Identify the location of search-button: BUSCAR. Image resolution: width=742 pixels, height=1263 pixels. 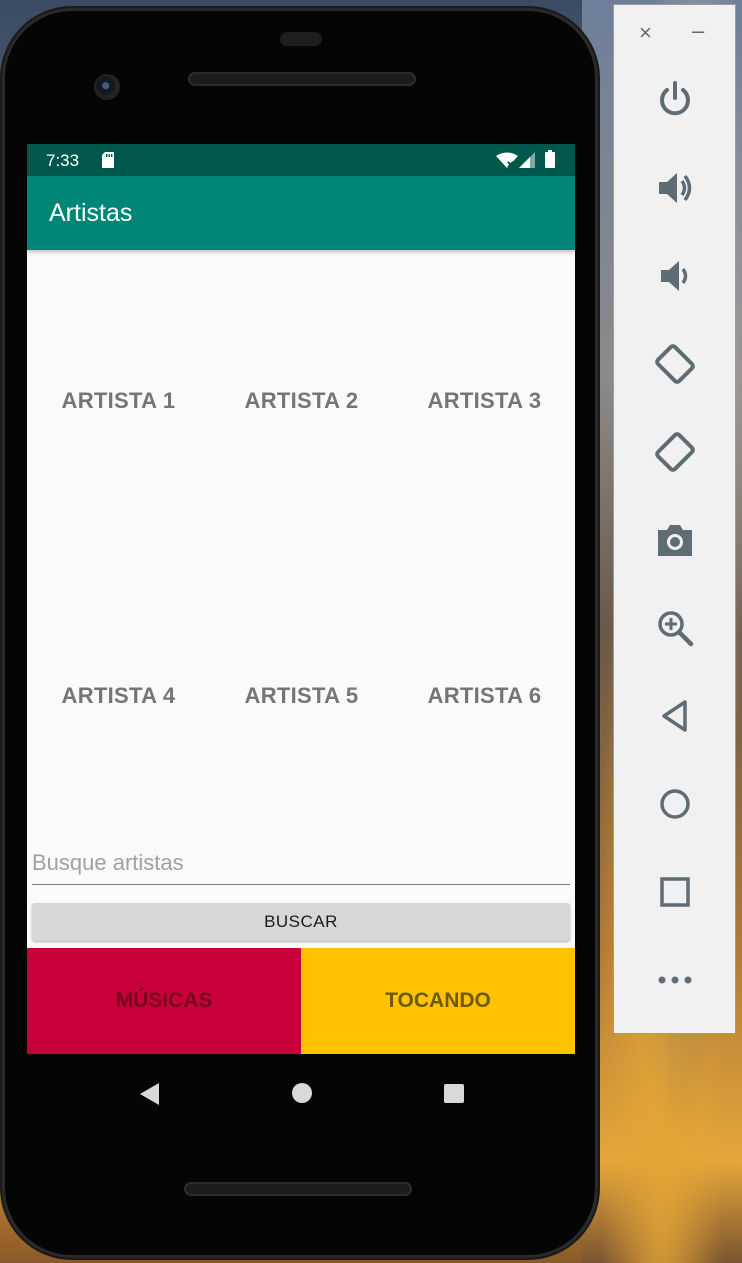
(301, 922).